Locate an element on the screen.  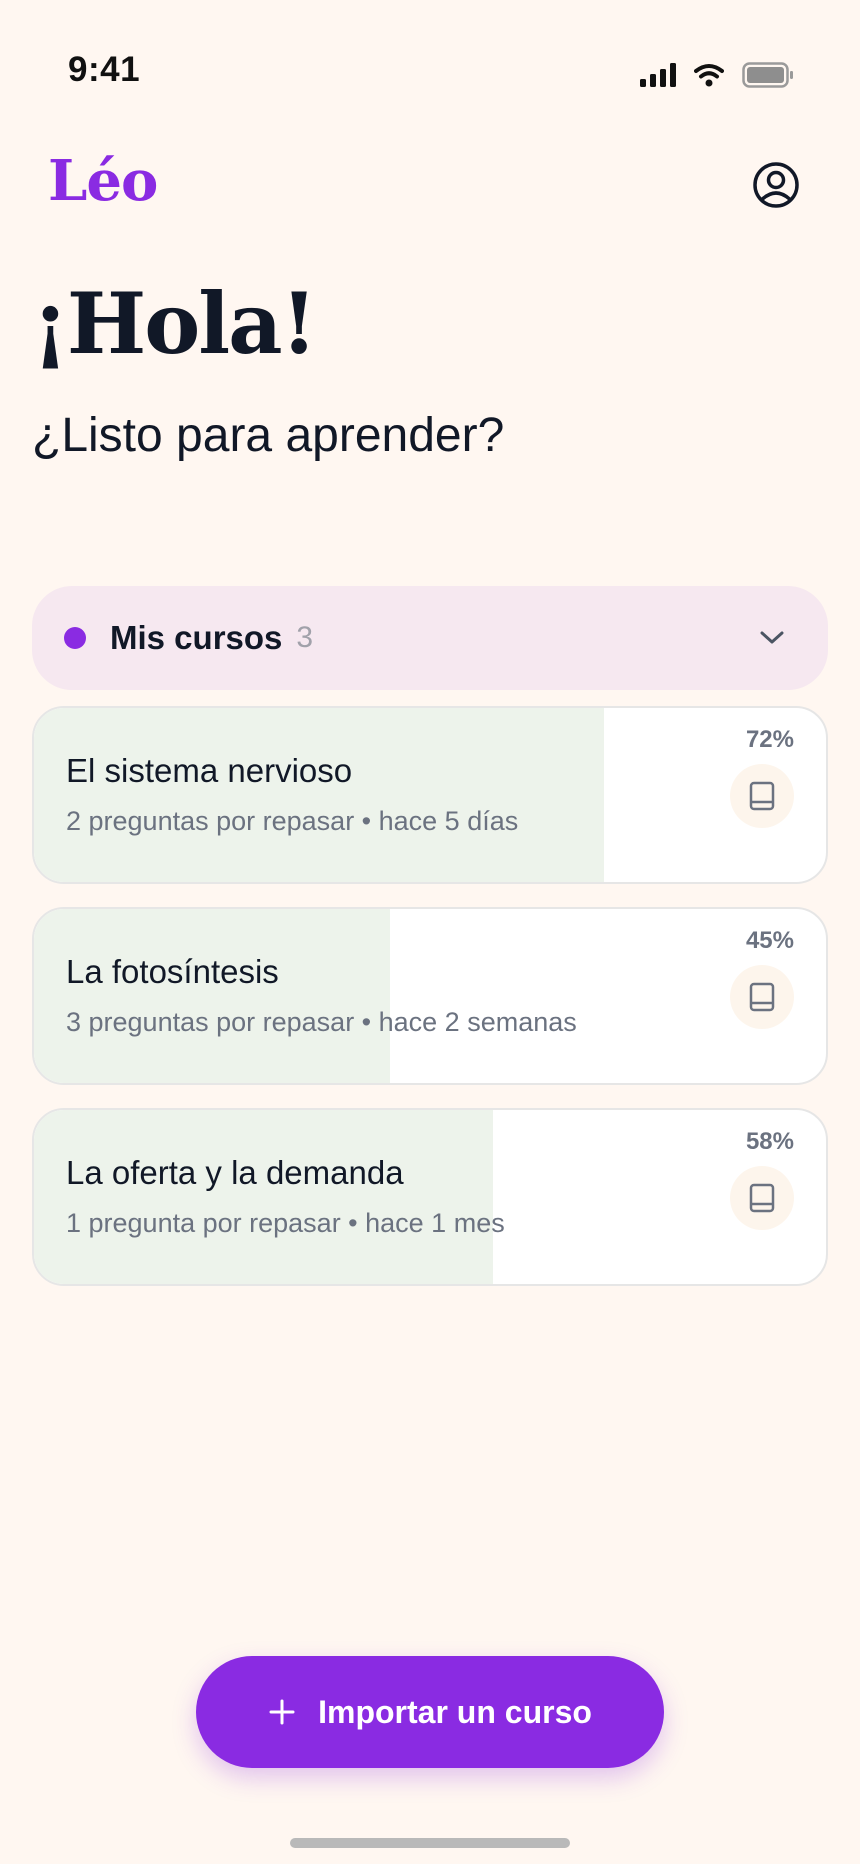
user-circle-icon is located at coordinates (776, 186).